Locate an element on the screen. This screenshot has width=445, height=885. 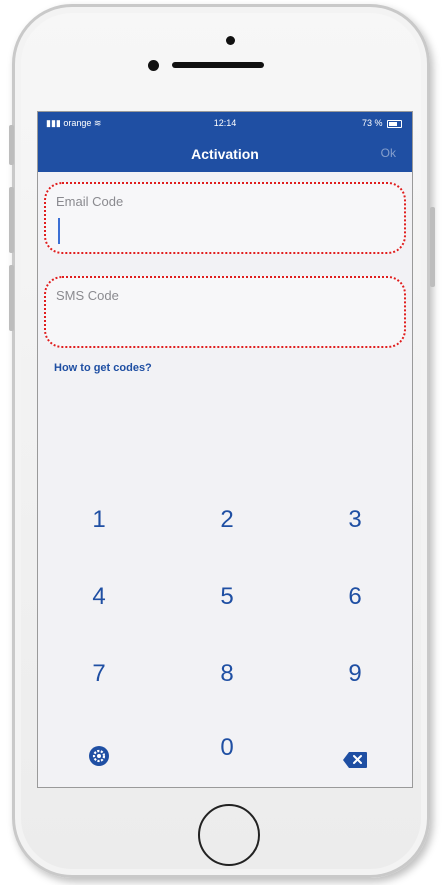
key-2: 2 is located at coordinates (227, 520).